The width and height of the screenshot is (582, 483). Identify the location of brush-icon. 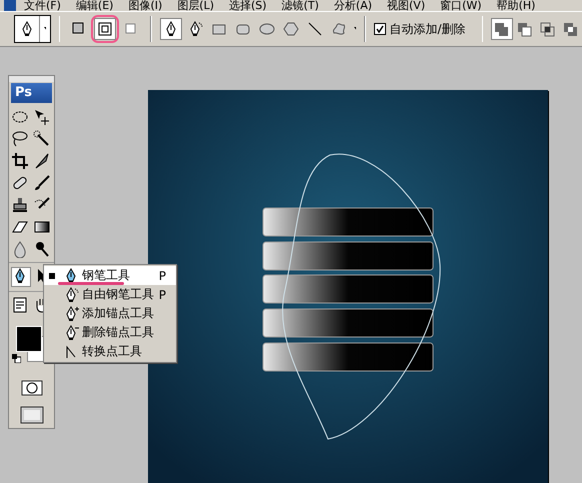
(41, 183).